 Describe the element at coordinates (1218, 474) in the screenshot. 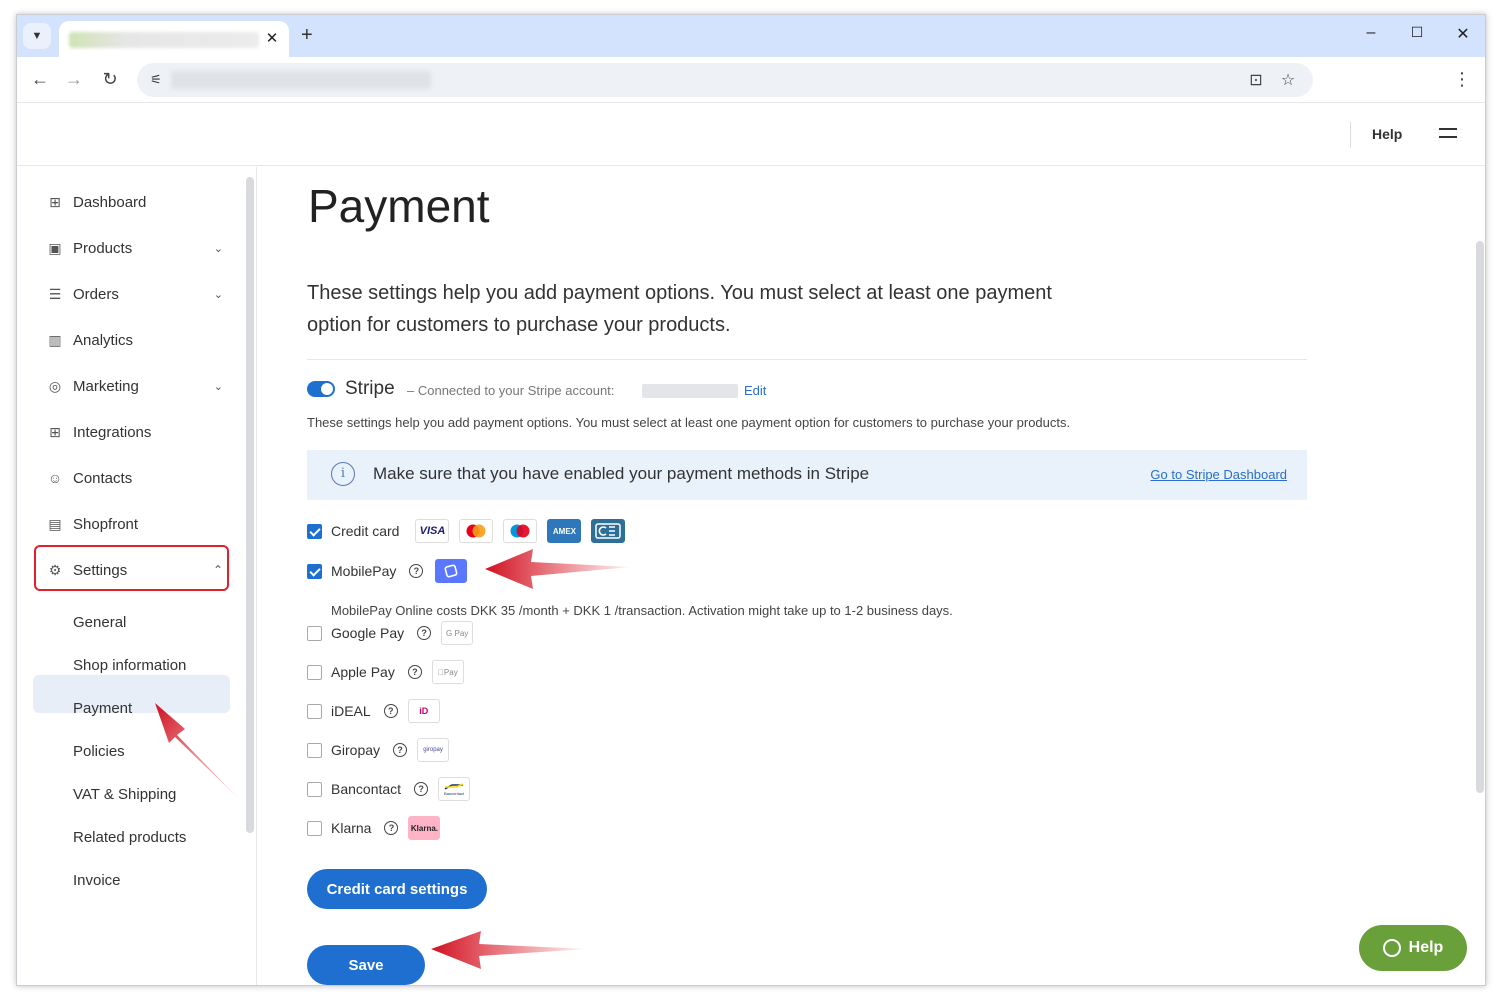

I see `stripe-dashboard-link: Go to Stripe Dashboard` at that location.